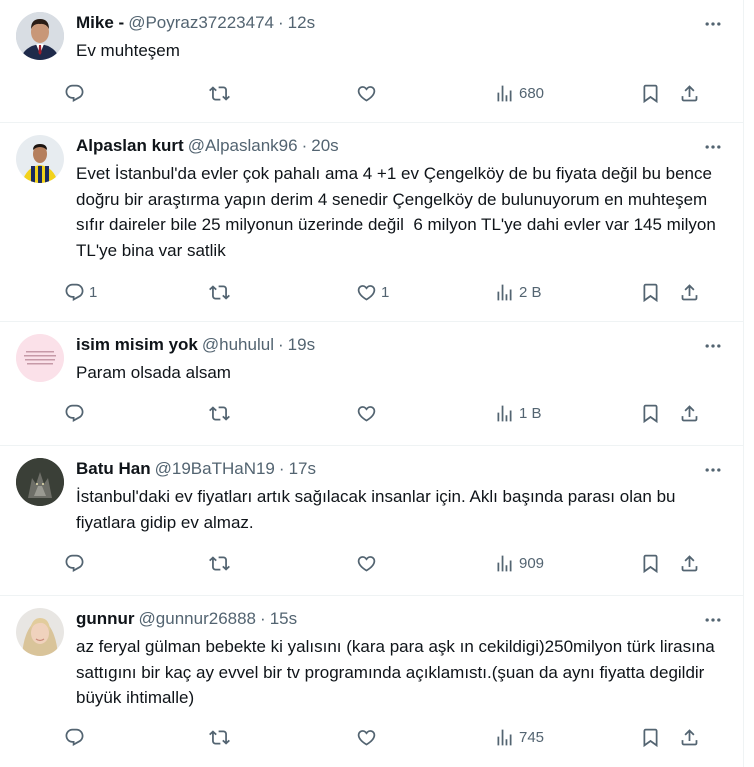  Describe the element at coordinates (302, 469) in the screenshot. I see `tweet-time: 17s` at that location.